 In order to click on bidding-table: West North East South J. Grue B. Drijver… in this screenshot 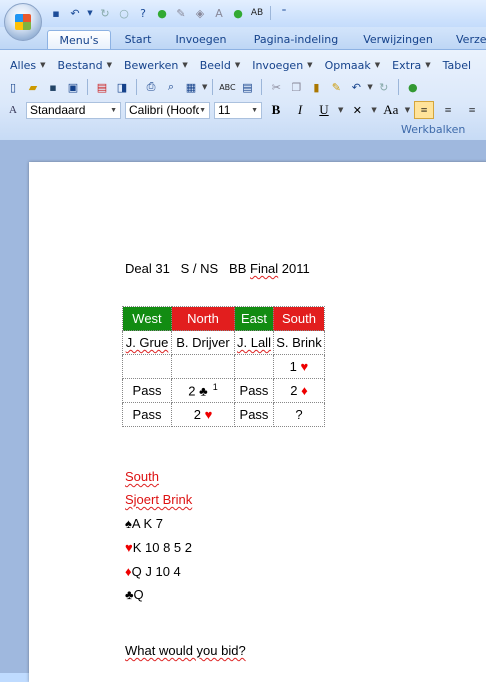, I will do `click(223, 366)`.